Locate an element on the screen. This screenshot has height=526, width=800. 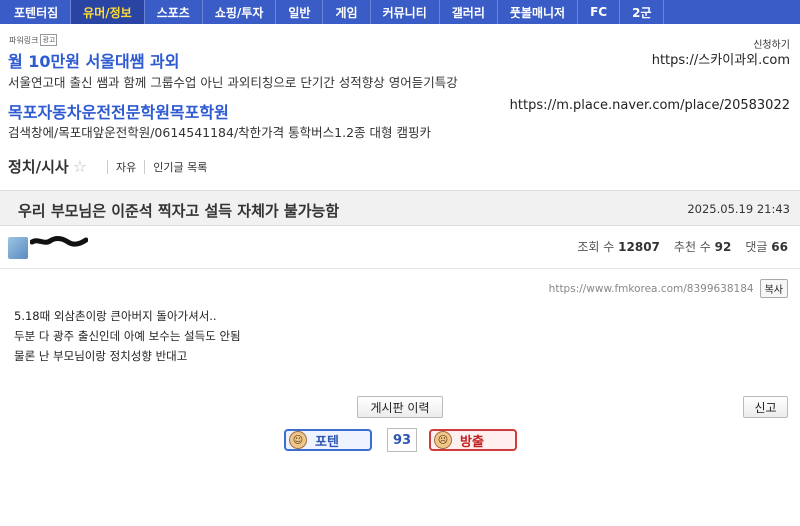
powerlink-label: 파워링크 광고 is located at coordinates (33, 40).